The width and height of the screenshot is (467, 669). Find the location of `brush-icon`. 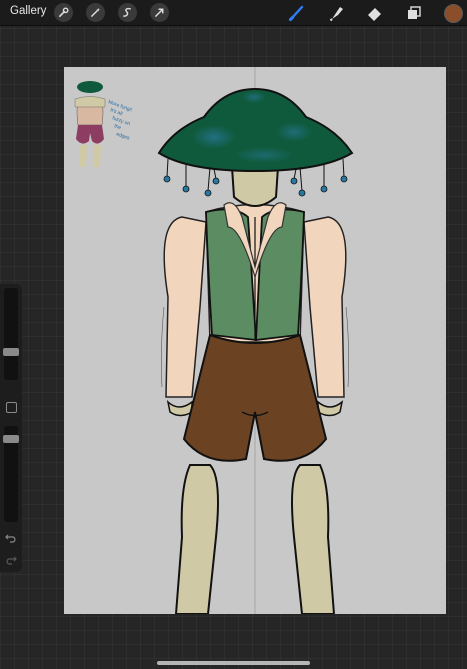

brush-icon is located at coordinates (296, 13).